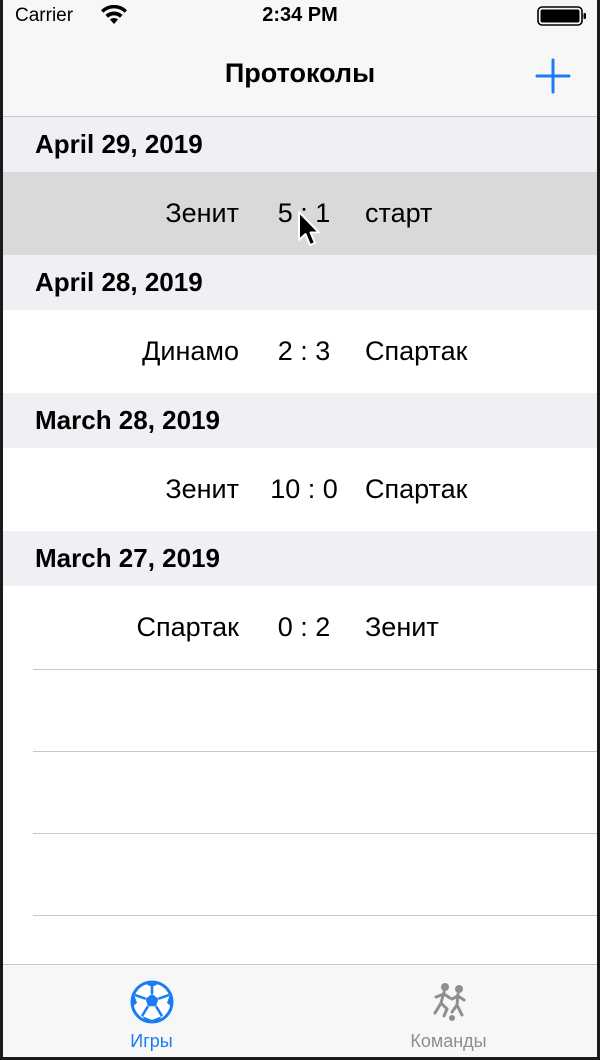 Image resolution: width=600 pixels, height=1060 pixels. What do you see at coordinates (151, 1041) in the screenshot?
I see `tab-games-label: Игры` at bounding box center [151, 1041].